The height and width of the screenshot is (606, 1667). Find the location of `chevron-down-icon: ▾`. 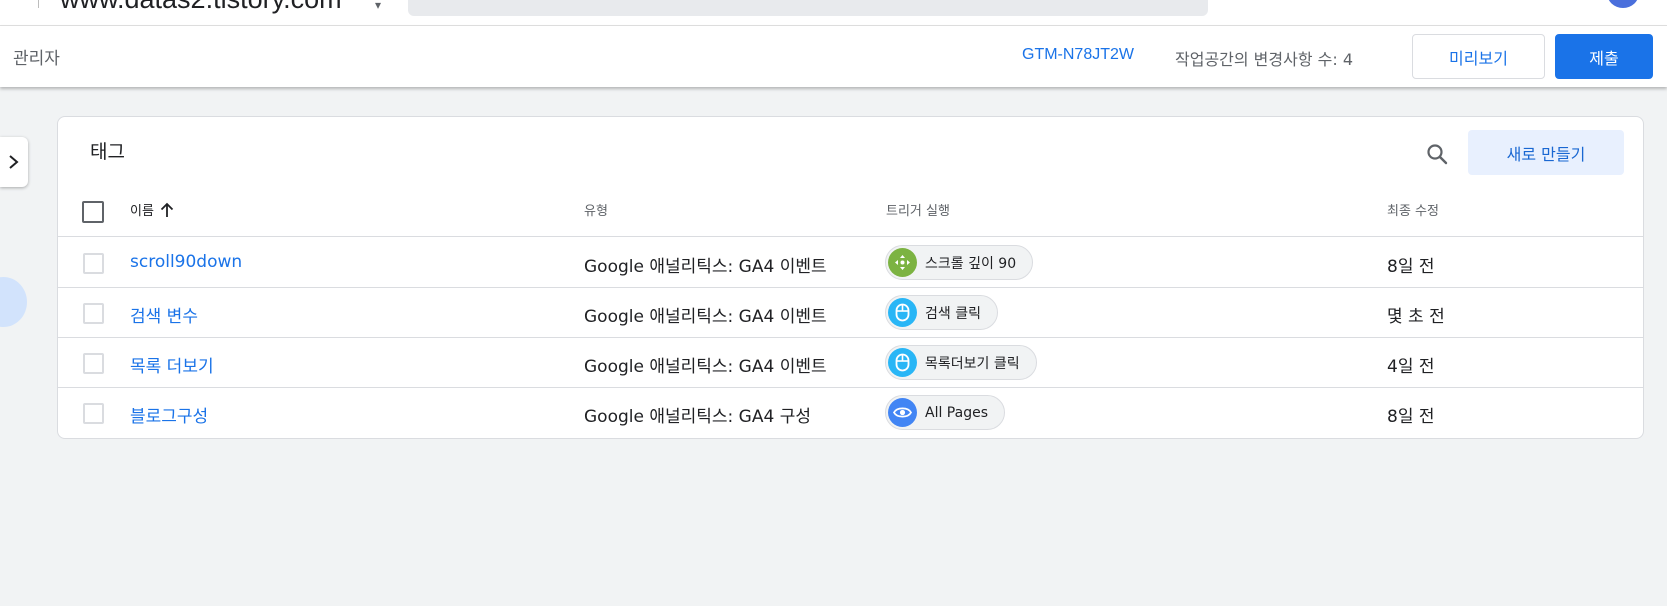

chevron-down-icon: ▾ is located at coordinates (378, 6).